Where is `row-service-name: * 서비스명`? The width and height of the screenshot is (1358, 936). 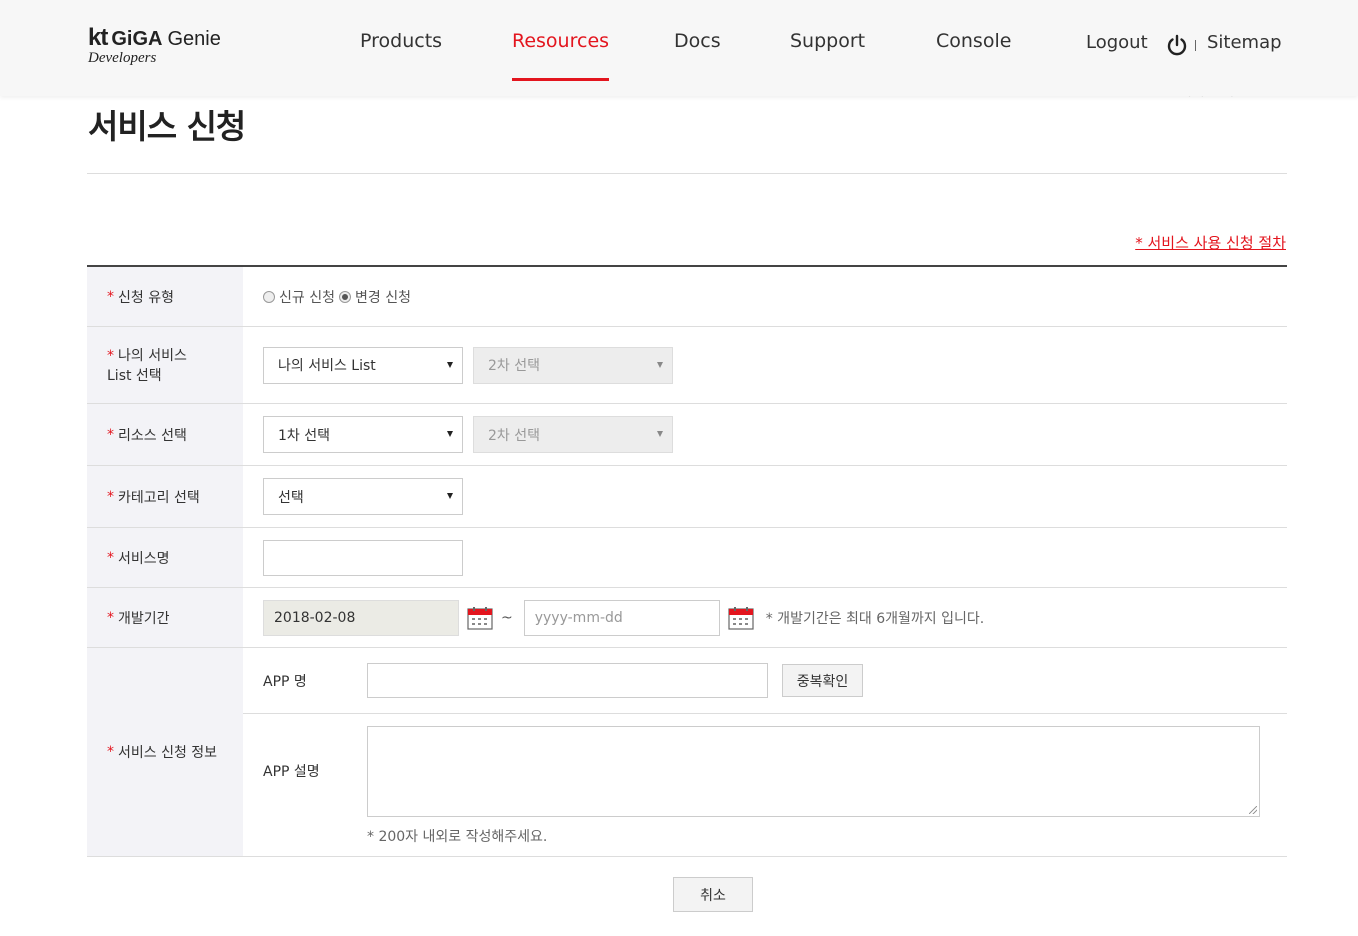
row-service-name: * 서비스명 is located at coordinates (687, 558).